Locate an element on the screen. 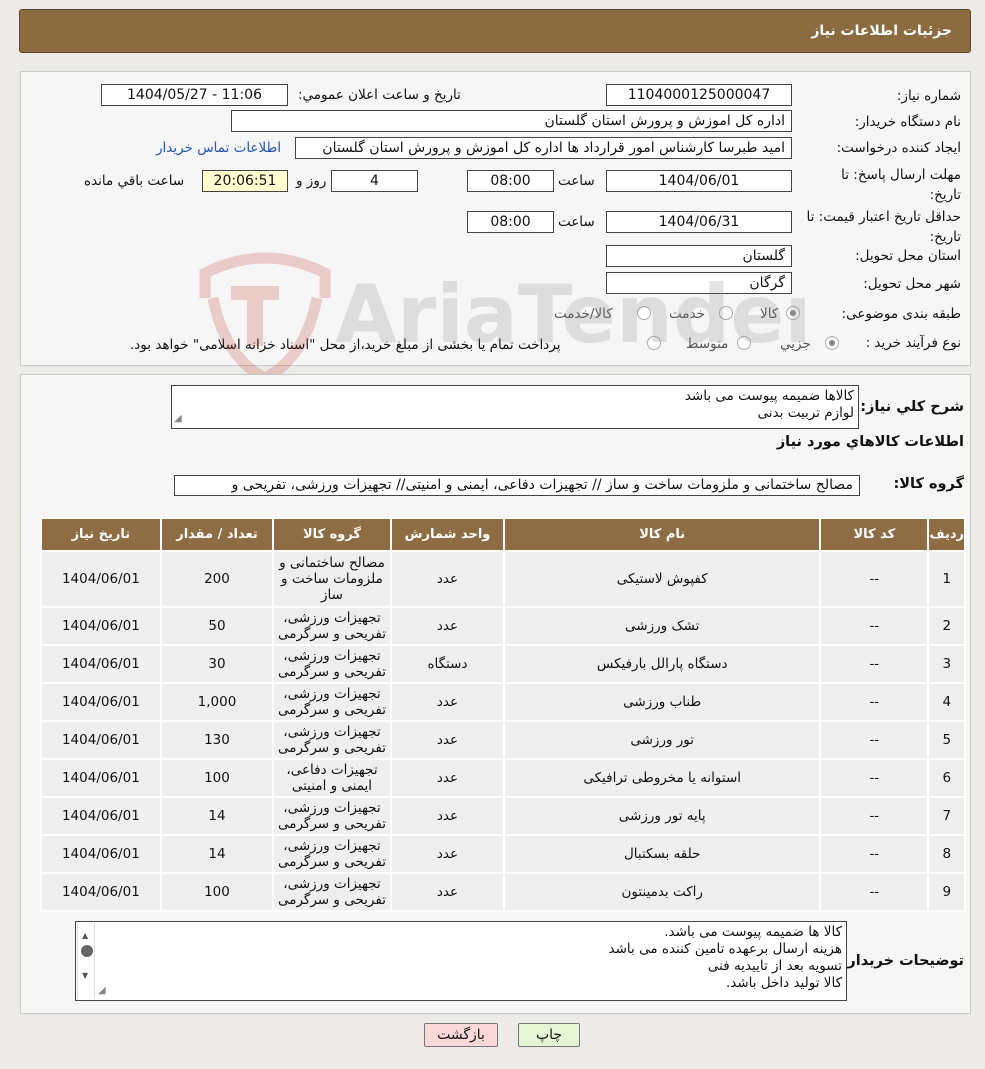 The image size is (985, 1069). row-number-cell: 7 is located at coordinates (946, 816).